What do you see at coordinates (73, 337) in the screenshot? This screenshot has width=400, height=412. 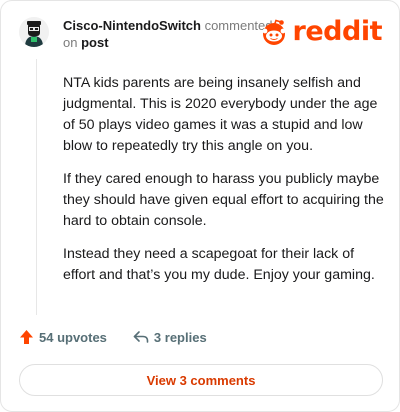 I see `upvote-count: 54 upvotes` at bounding box center [73, 337].